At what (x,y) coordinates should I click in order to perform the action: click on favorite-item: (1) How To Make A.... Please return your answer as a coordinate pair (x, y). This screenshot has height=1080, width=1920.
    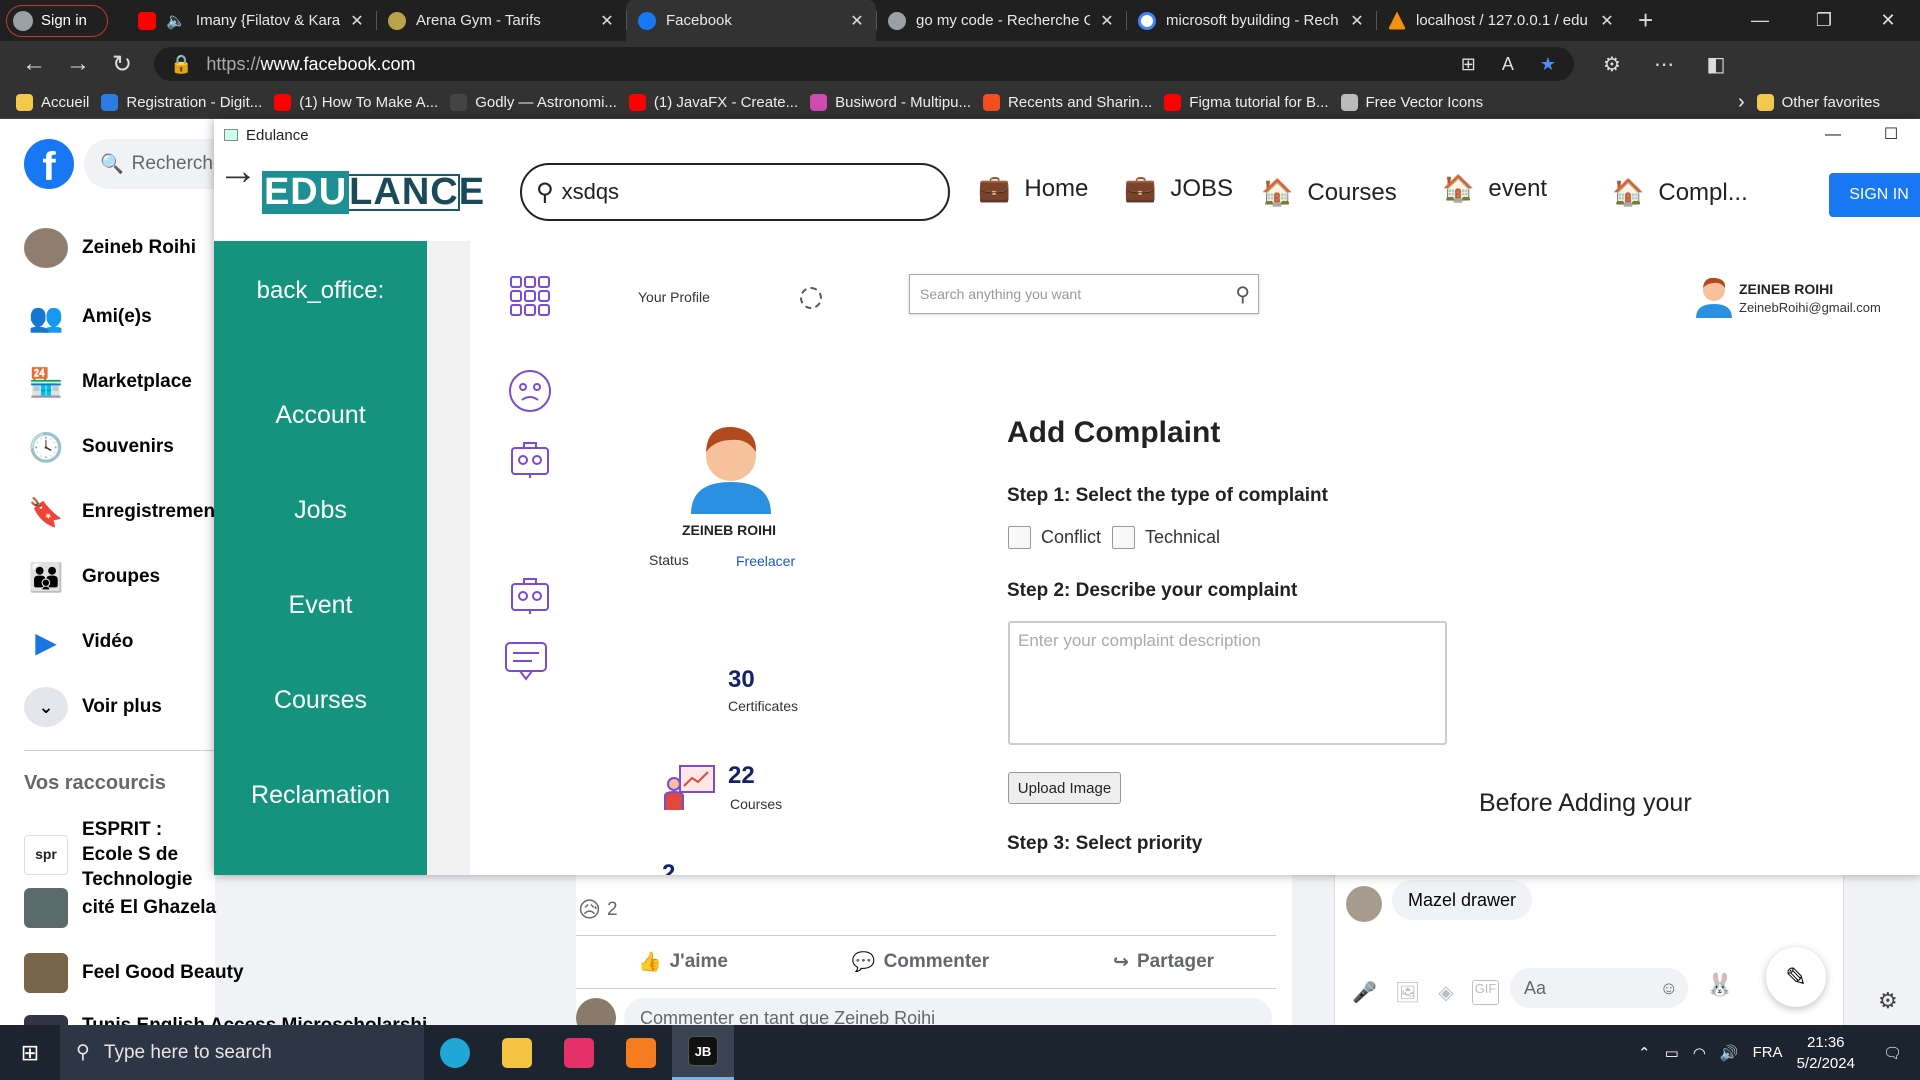
    Looking at the image, I should click on (356, 102).